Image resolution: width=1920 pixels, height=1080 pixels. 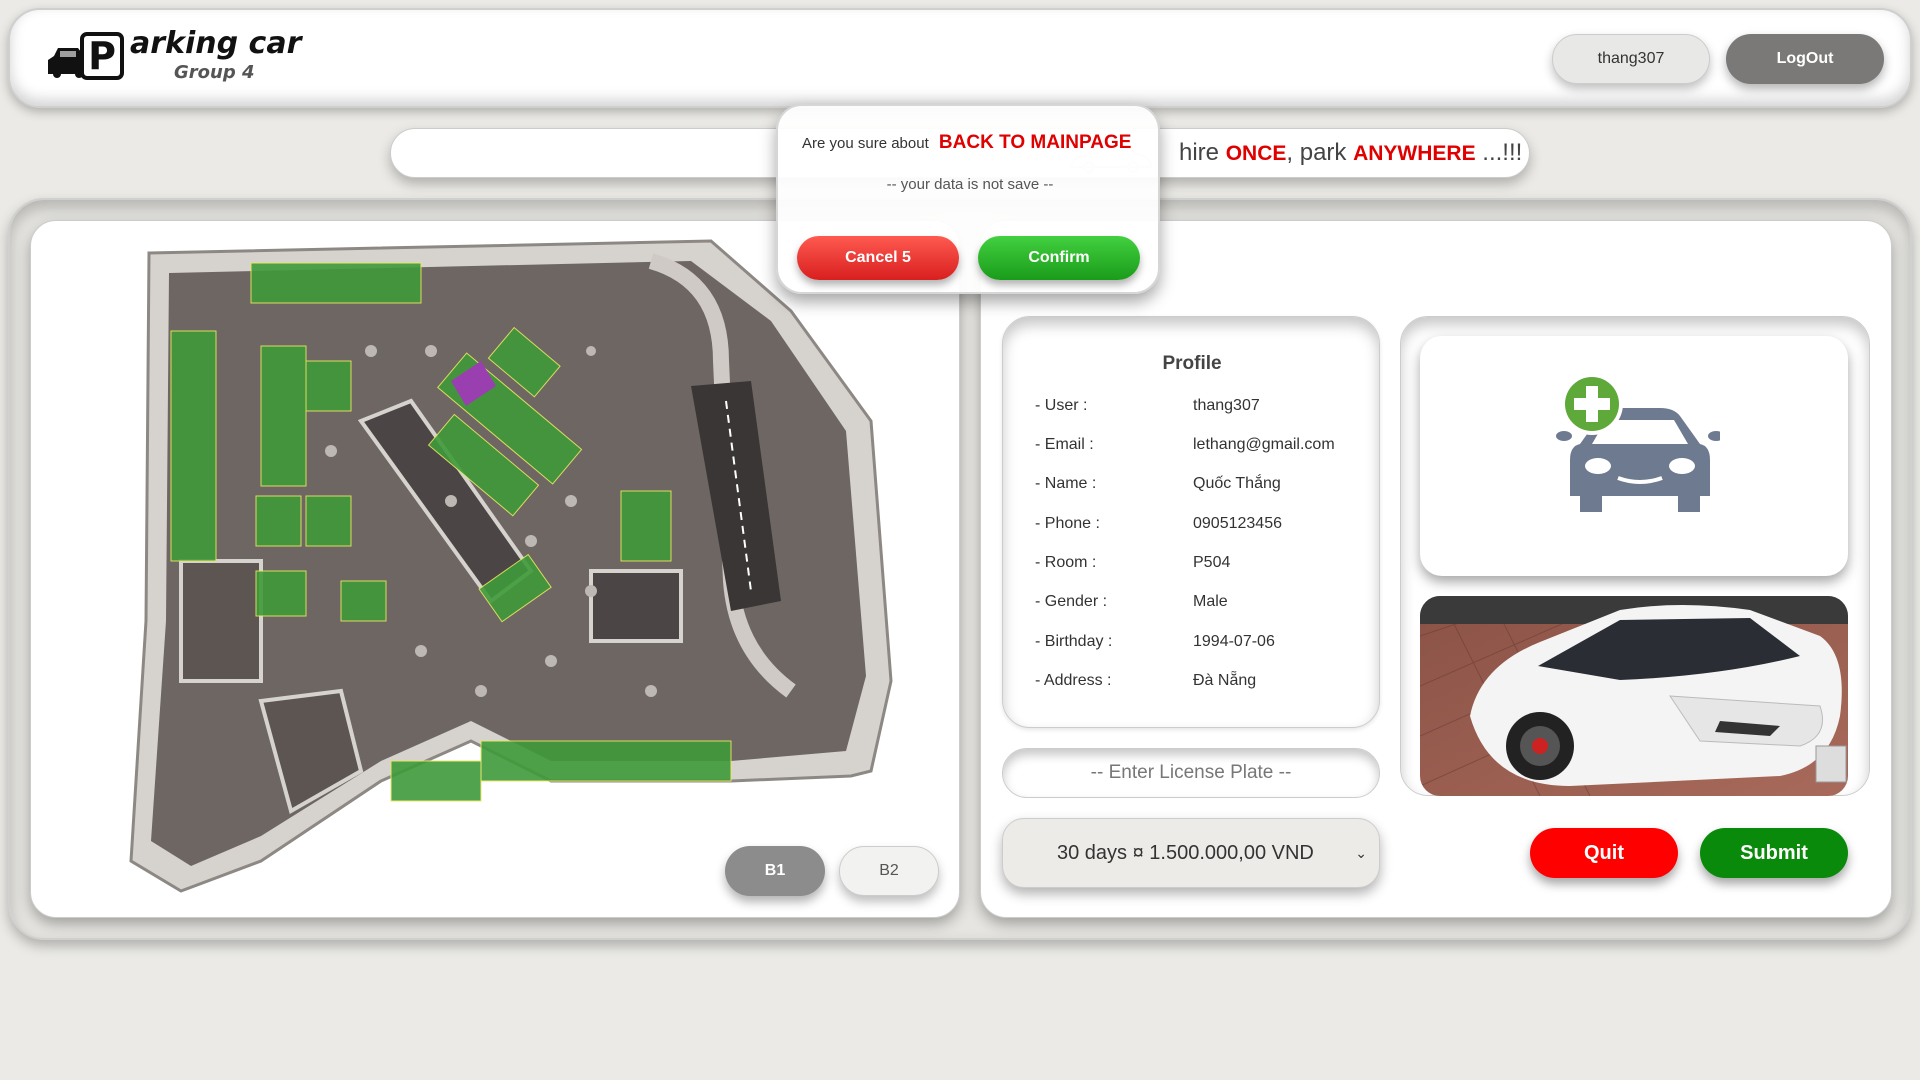 What do you see at coordinates (1237, 523) in the screenshot?
I see `profile-value: 0905123456` at bounding box center [1237, 523].